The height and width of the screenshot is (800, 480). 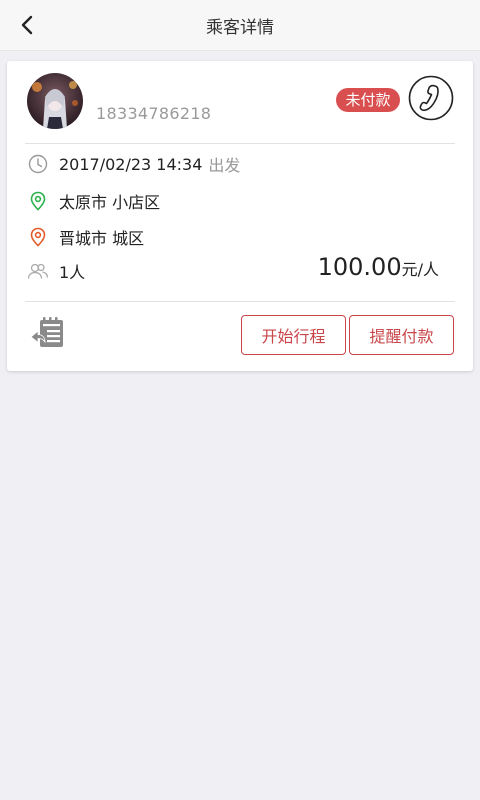 I want to click on calendar-return-button, so click(x=48, y=334).